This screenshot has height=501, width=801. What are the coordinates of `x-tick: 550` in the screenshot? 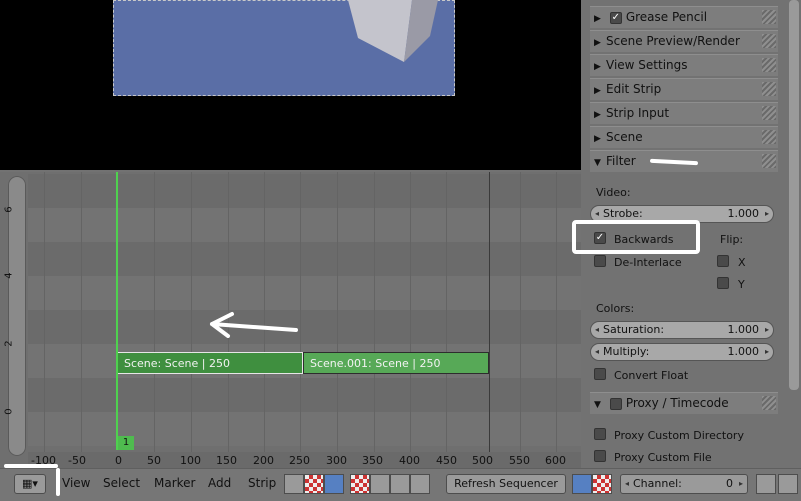 It's located at (519, 460).